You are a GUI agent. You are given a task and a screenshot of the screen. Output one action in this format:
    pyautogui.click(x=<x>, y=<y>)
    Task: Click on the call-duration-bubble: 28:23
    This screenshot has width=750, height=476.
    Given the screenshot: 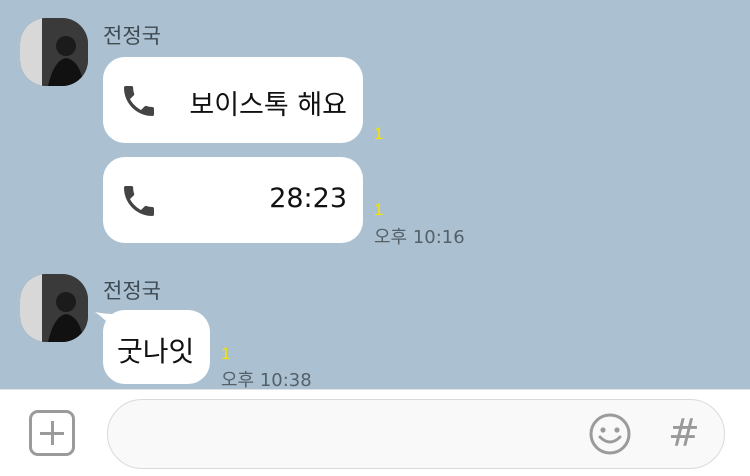 What is the action you would take?
    pyautogui.click(x=233, y=200)
    